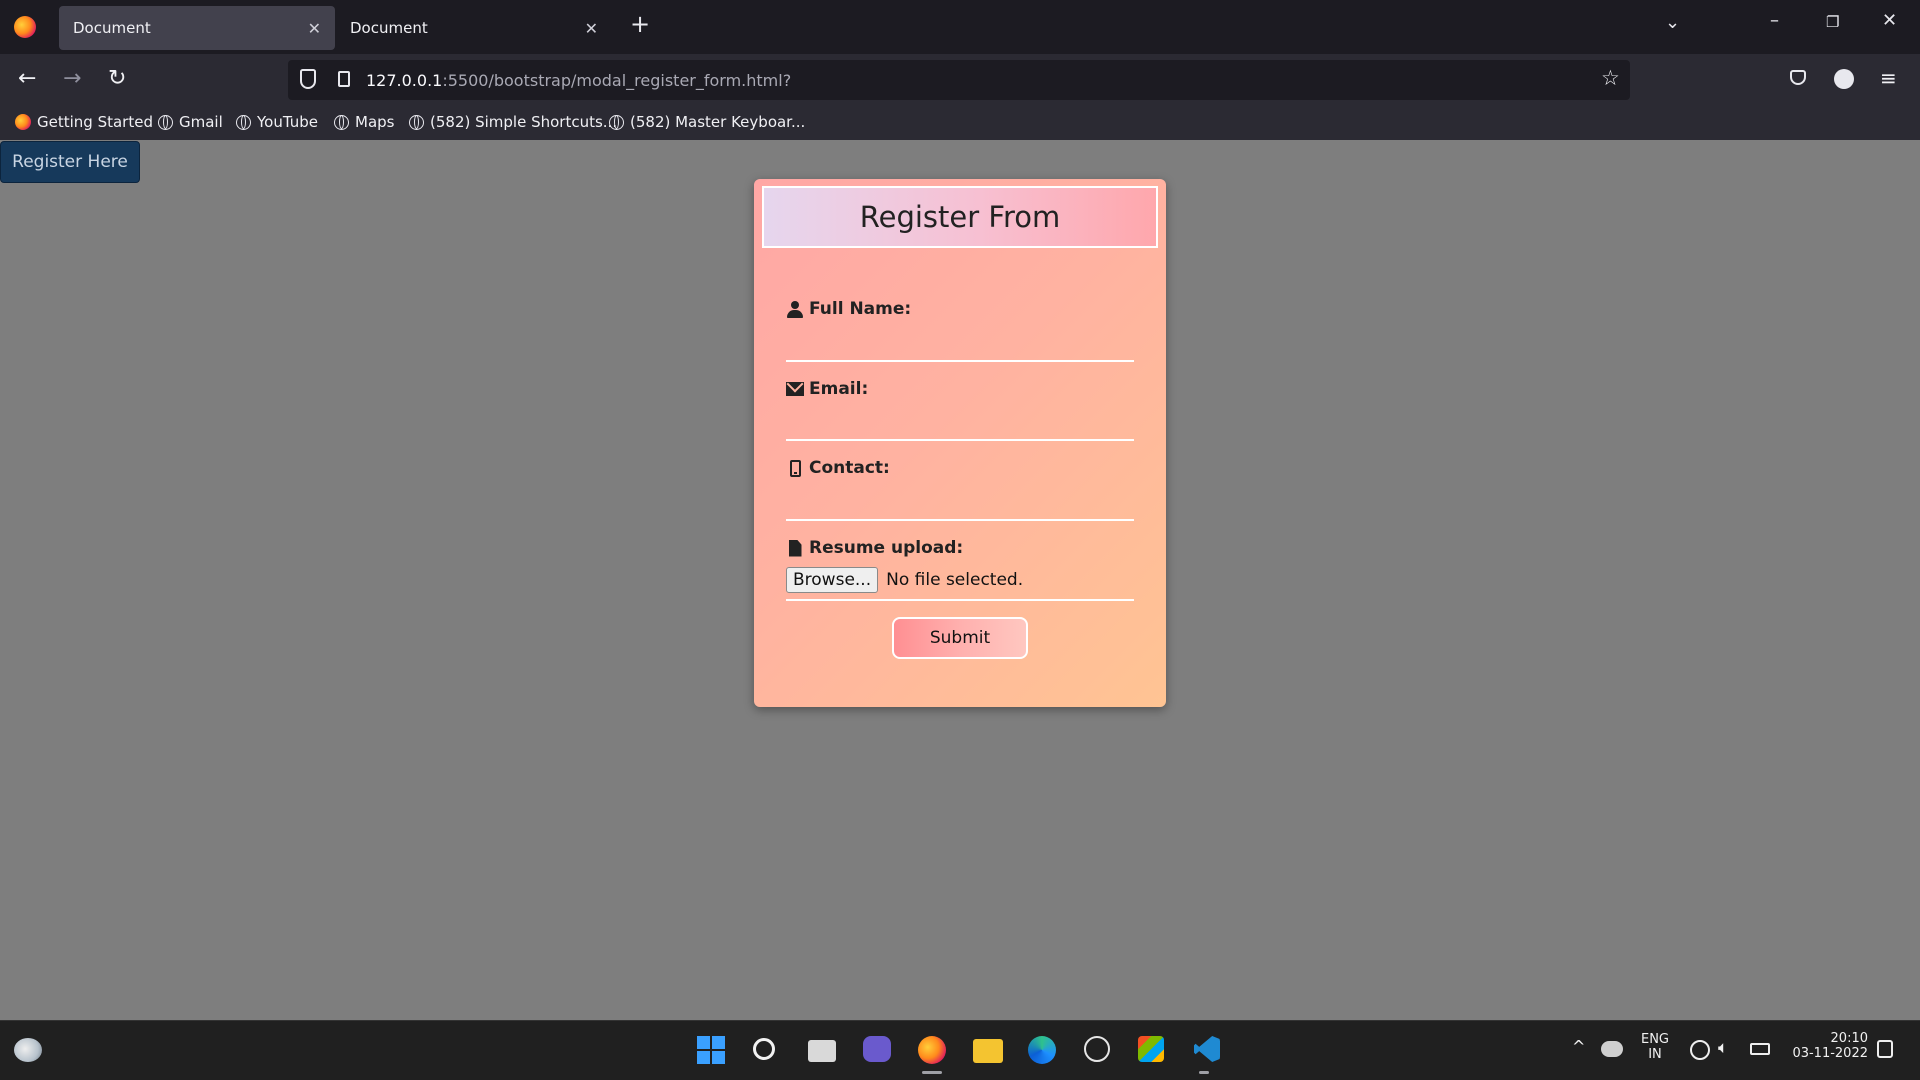  Describe the element at coordinates (1774, 20) in the screenshot. I see `minimize-icon: –` at that location.